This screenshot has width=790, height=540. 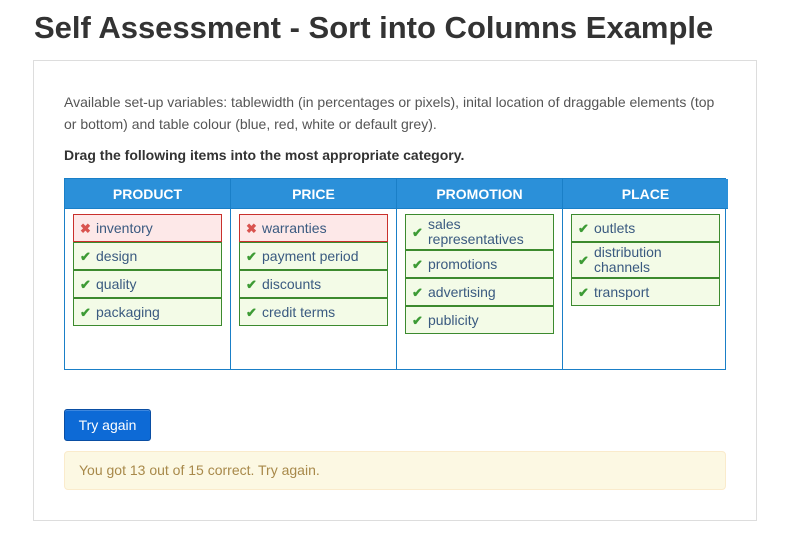 I want to click on draggable-item: ✔ transport, so click(x=645, y=292).